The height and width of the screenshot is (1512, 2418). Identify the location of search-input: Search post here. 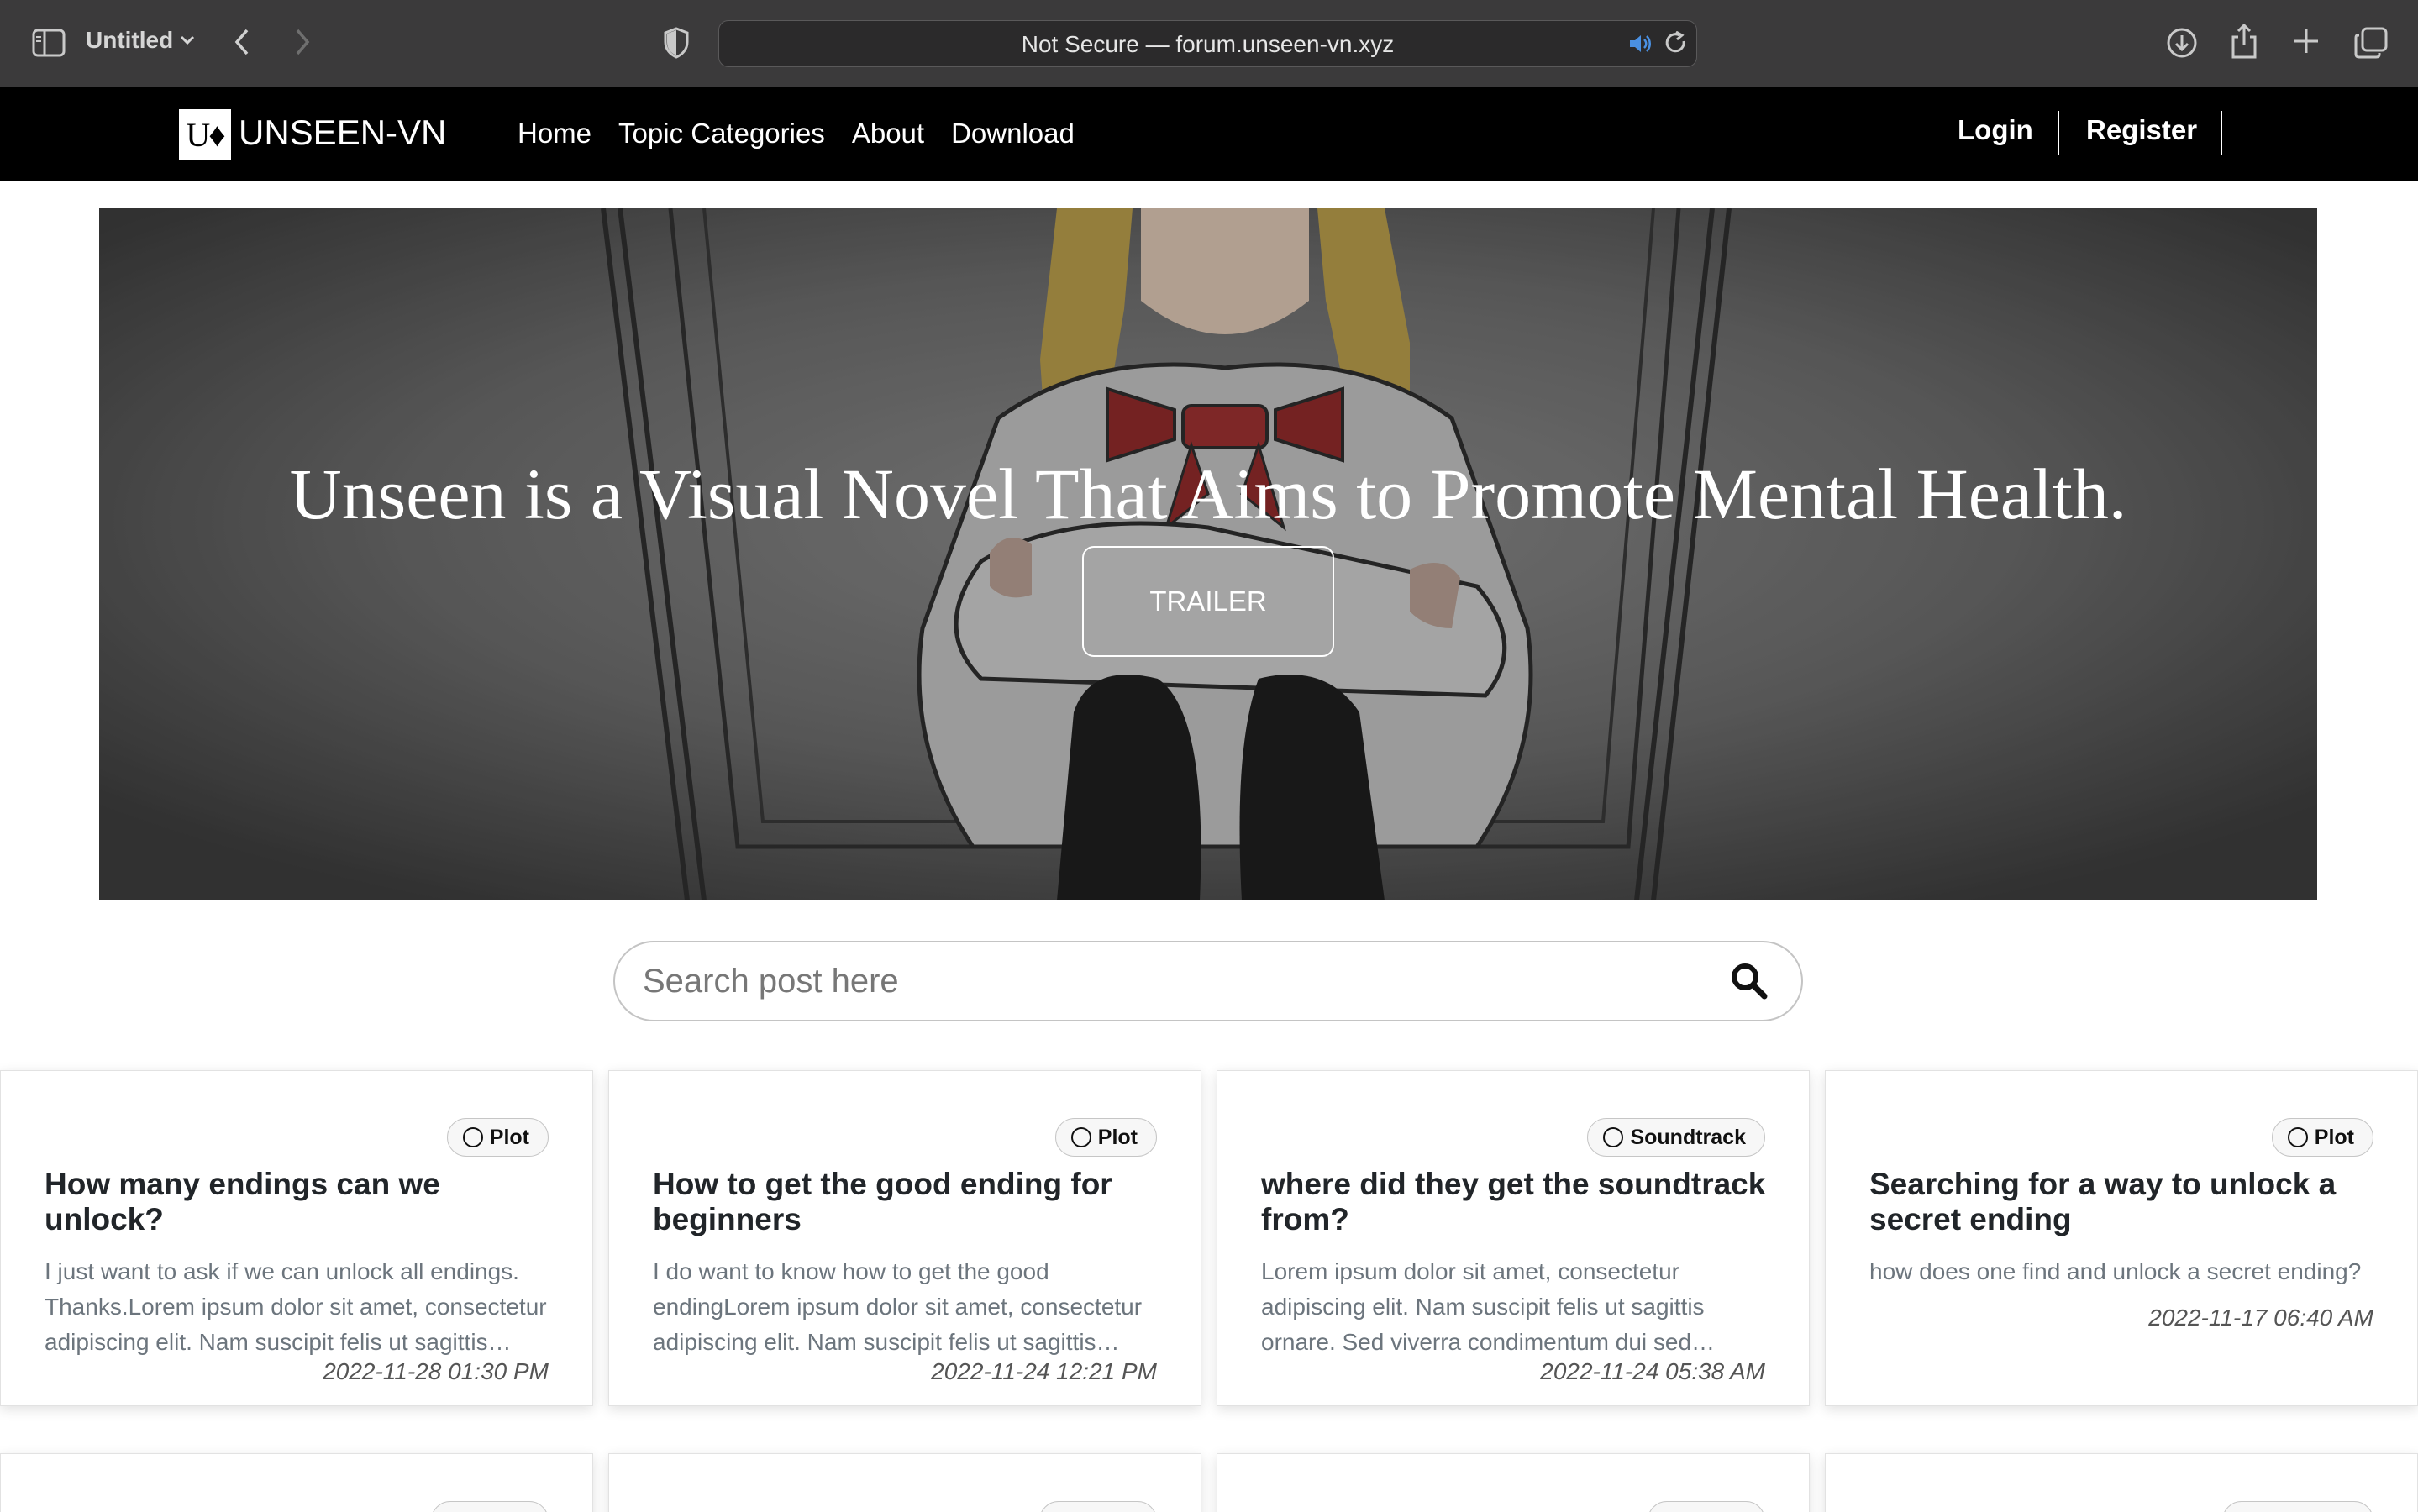
(1208, 981).